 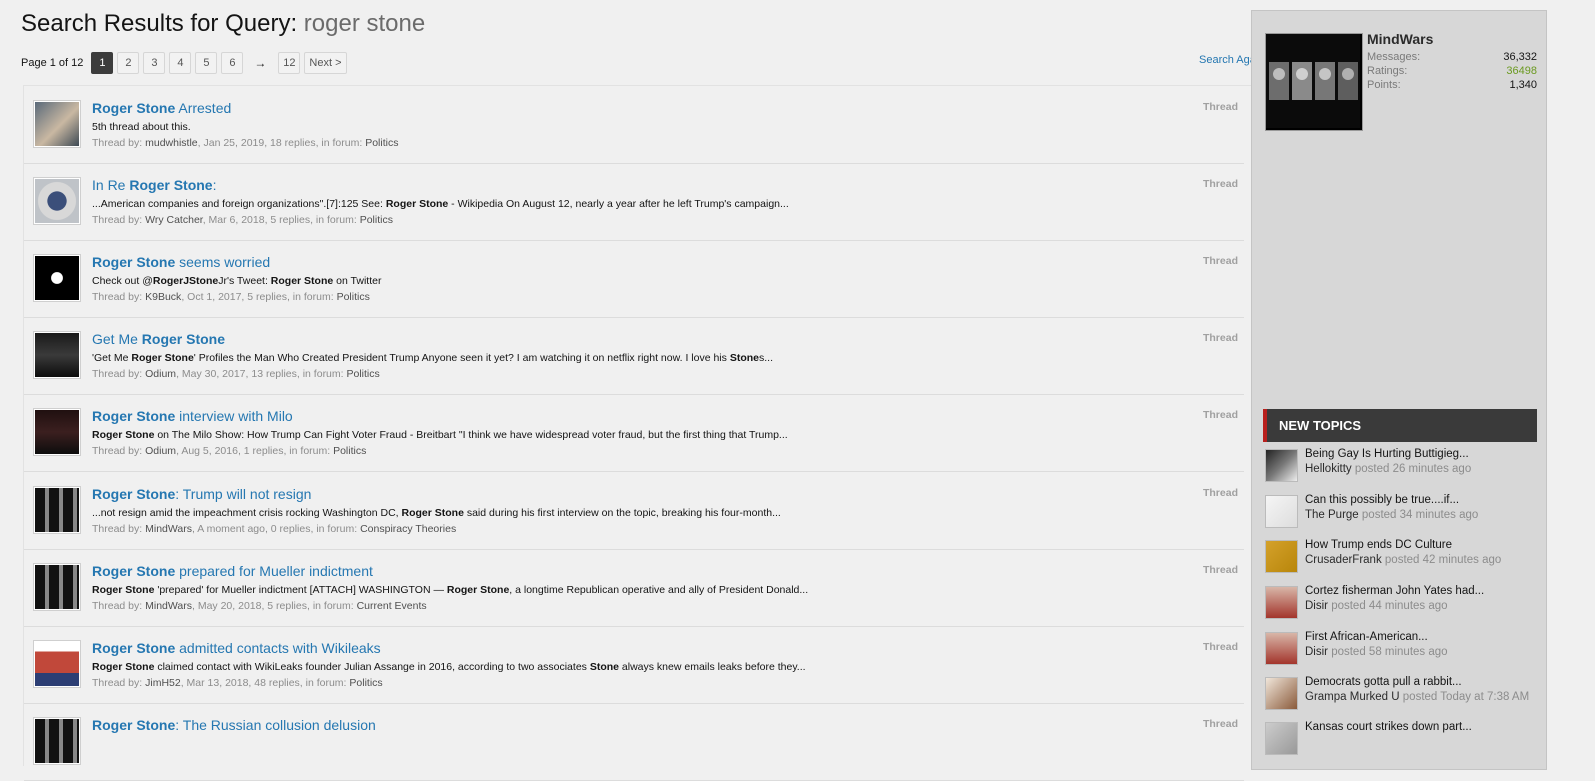 I want to click on meta-forum-link: Conspiracy Theories, so click(x=408, y=529).